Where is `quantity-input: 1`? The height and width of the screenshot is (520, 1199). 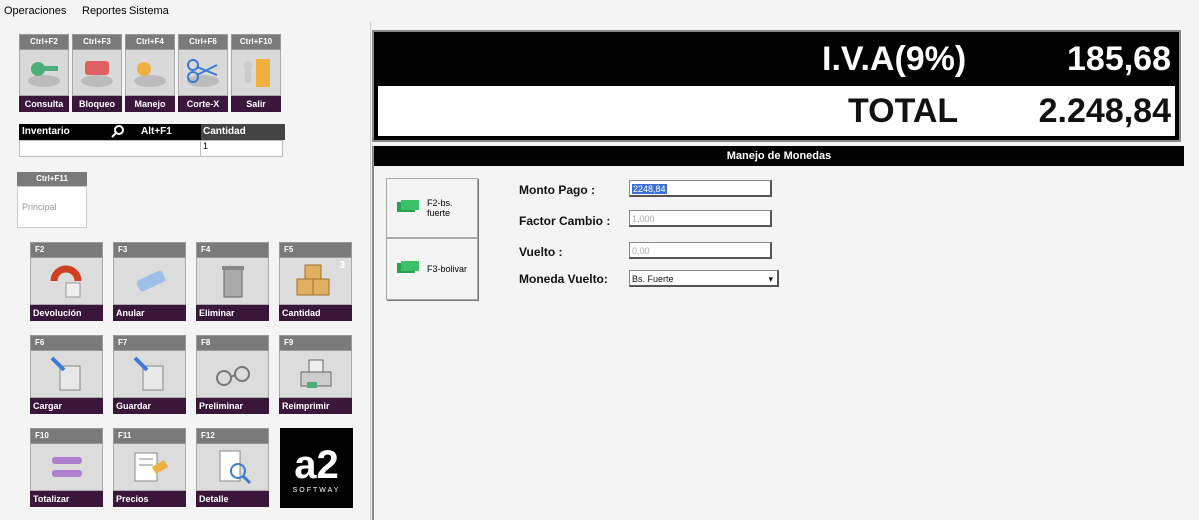
quantity-input: 1 is located at coordinates (243, 148).